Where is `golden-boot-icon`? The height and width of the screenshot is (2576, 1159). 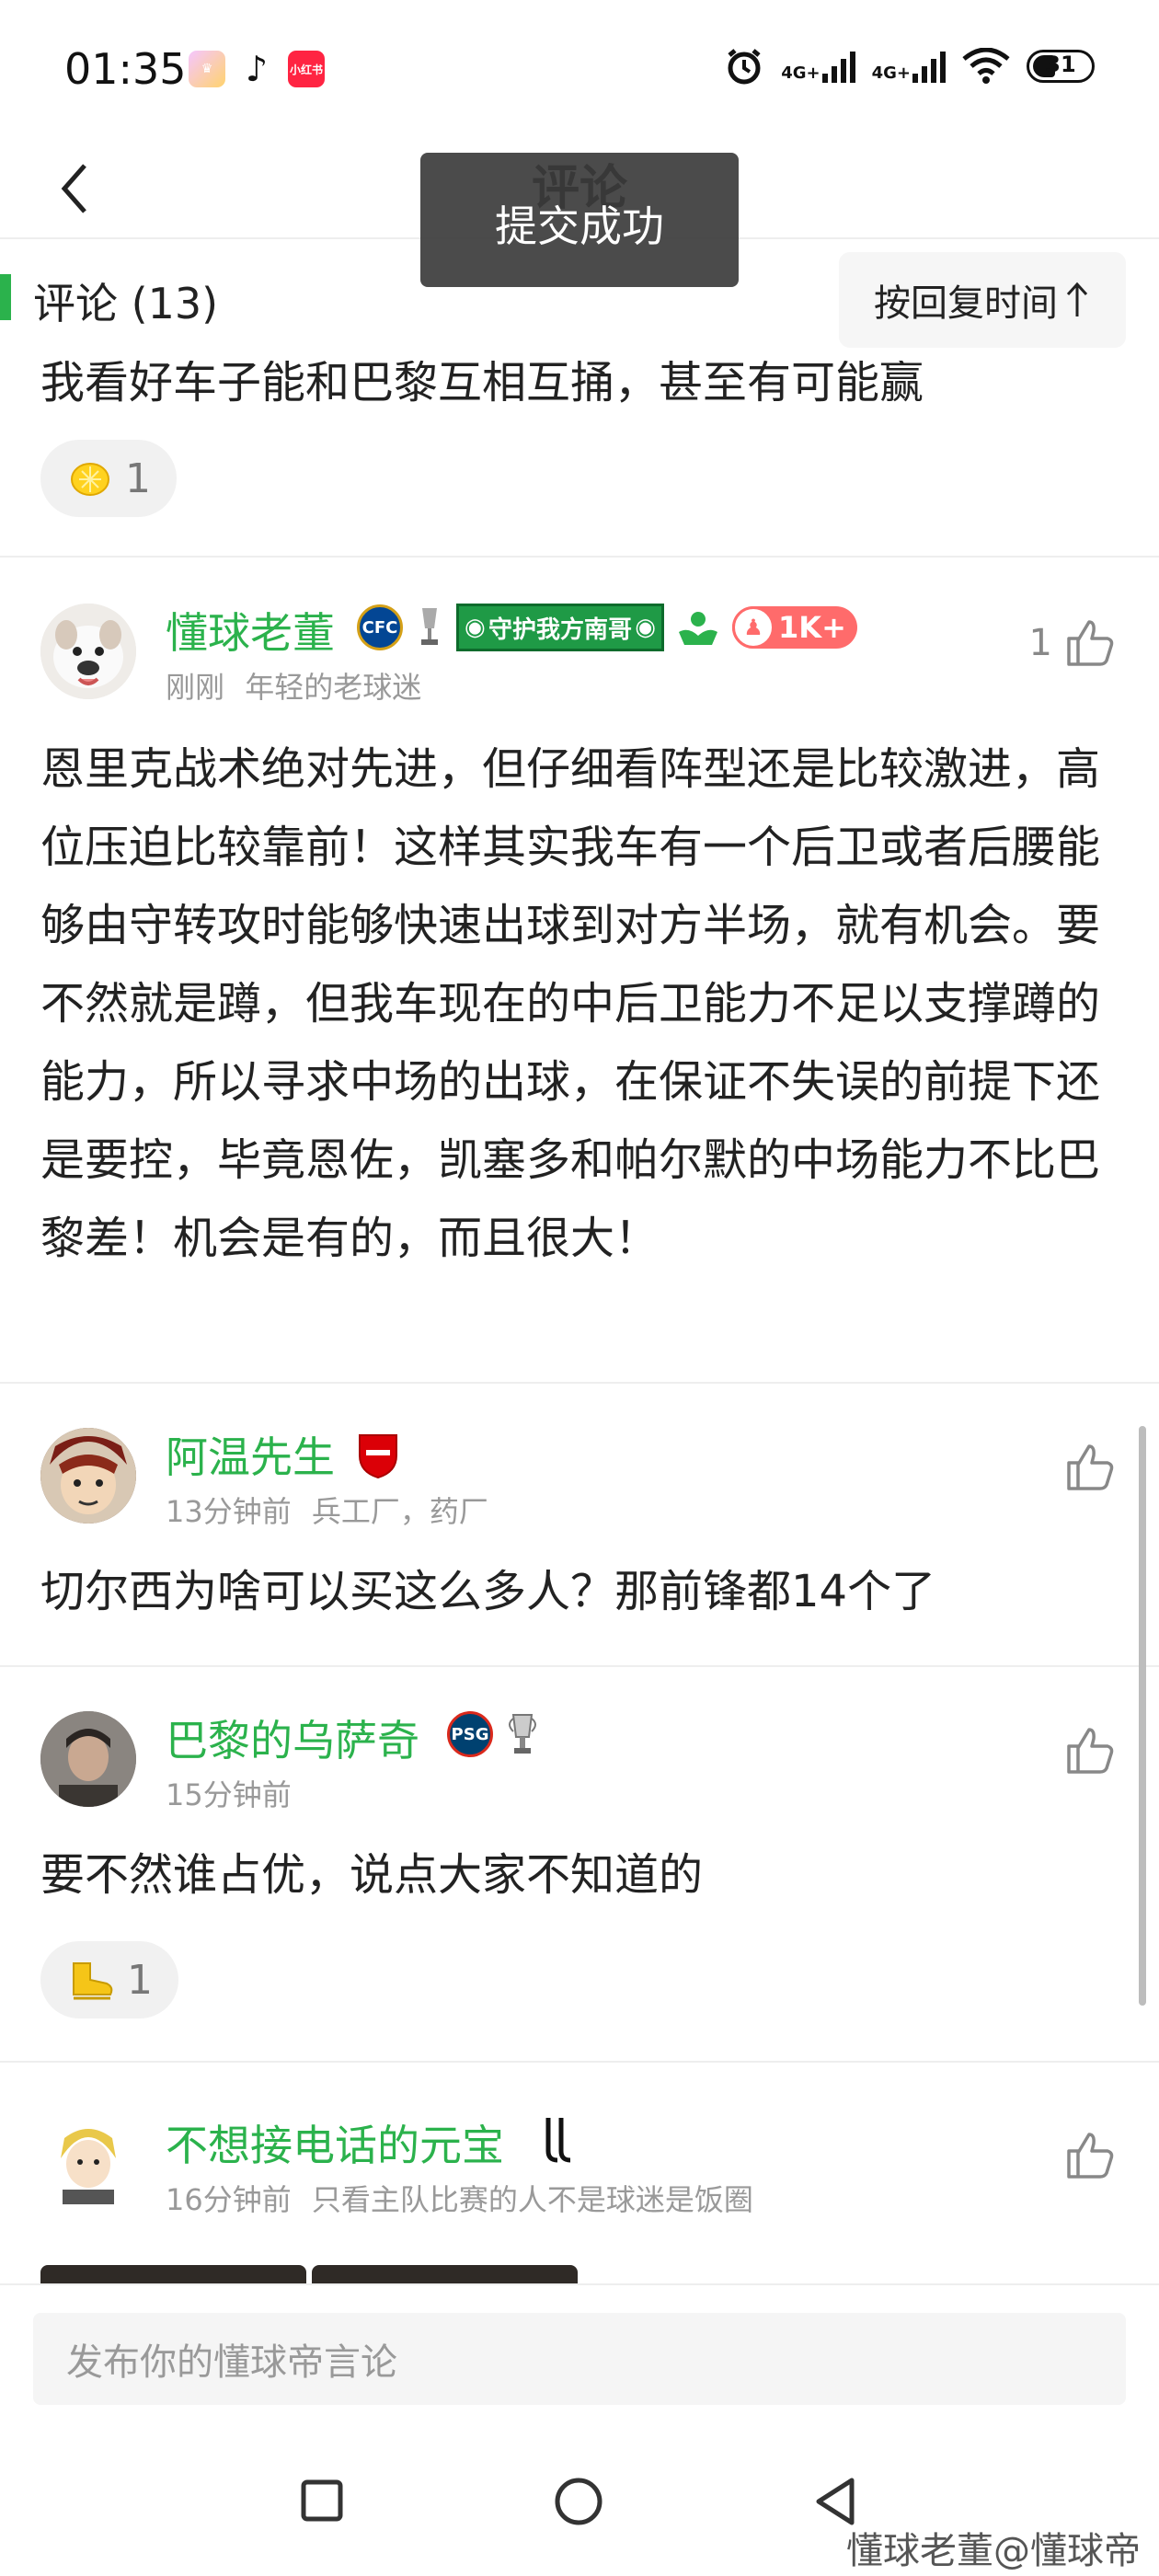 golden-boot-icon is located at coordinates (93, 1981).